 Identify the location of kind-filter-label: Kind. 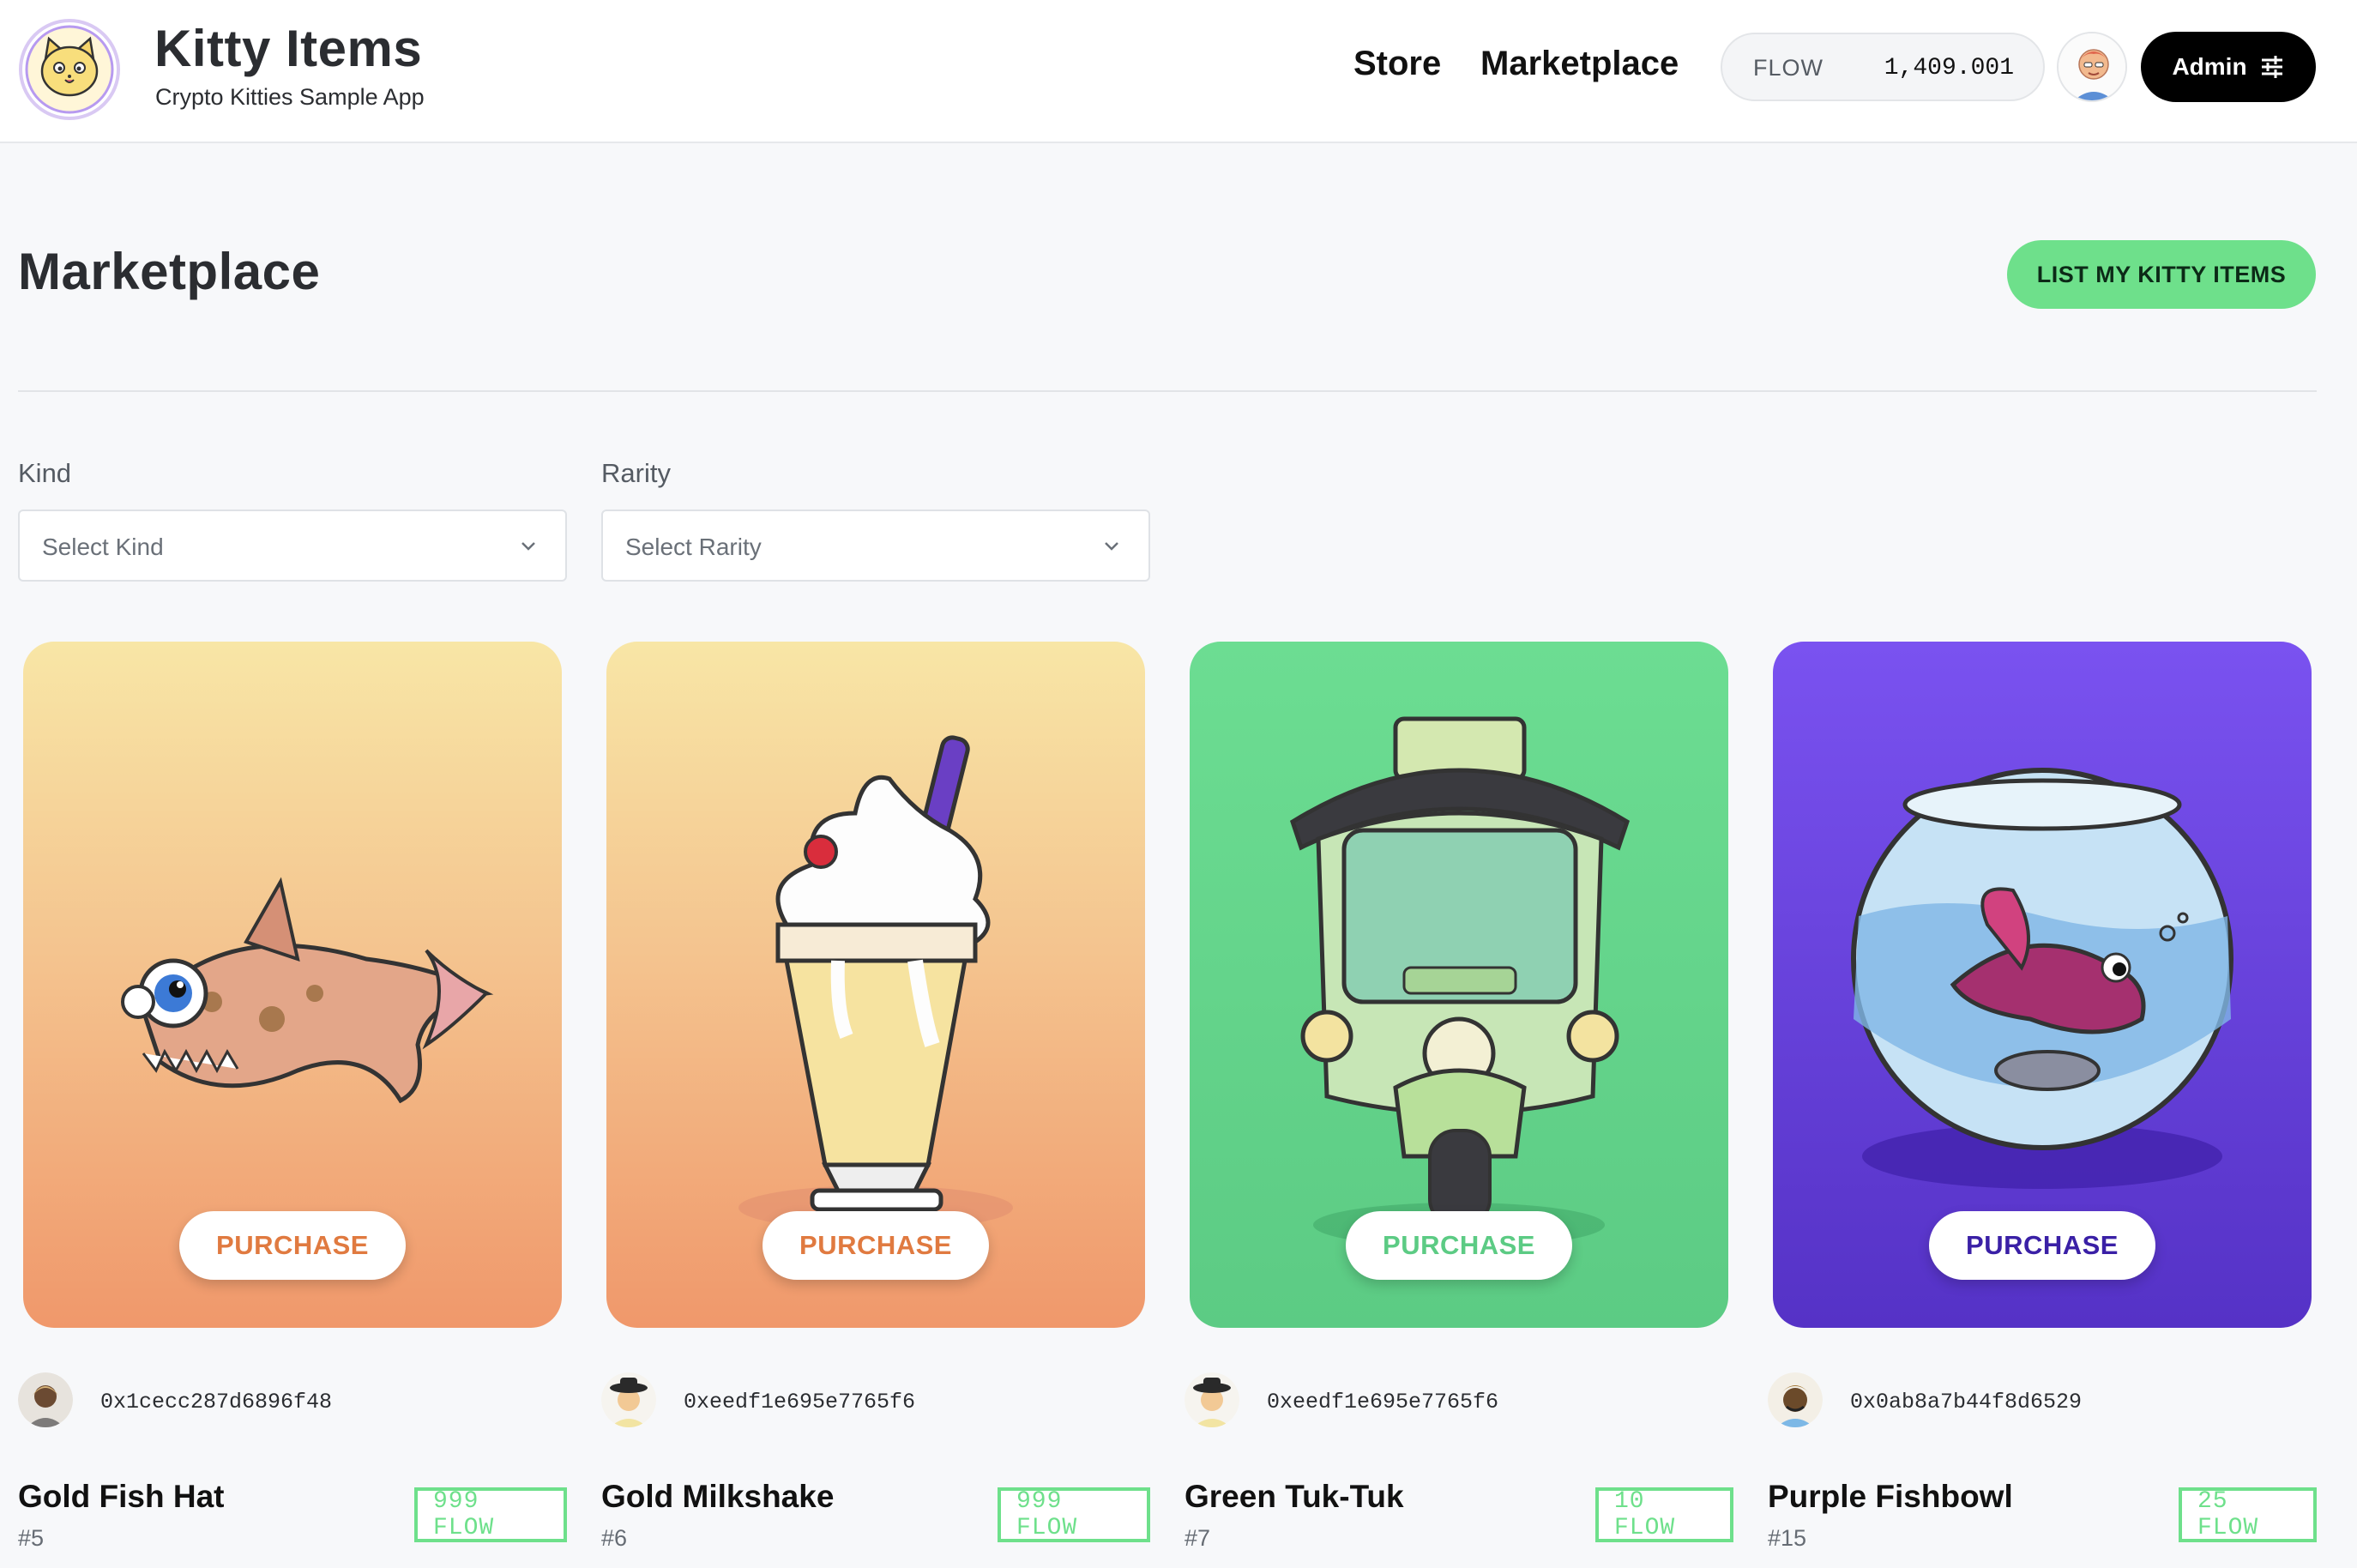
(45, 473).